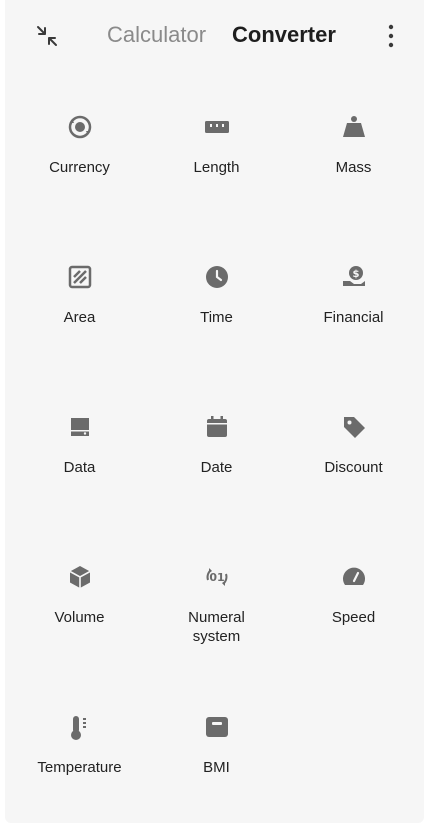 This screenshot has height=823, width=429. What do you see at coordinates (353, 167) in the screenshot?
I see `category-label: Mass` at bounding box center [353, 167].